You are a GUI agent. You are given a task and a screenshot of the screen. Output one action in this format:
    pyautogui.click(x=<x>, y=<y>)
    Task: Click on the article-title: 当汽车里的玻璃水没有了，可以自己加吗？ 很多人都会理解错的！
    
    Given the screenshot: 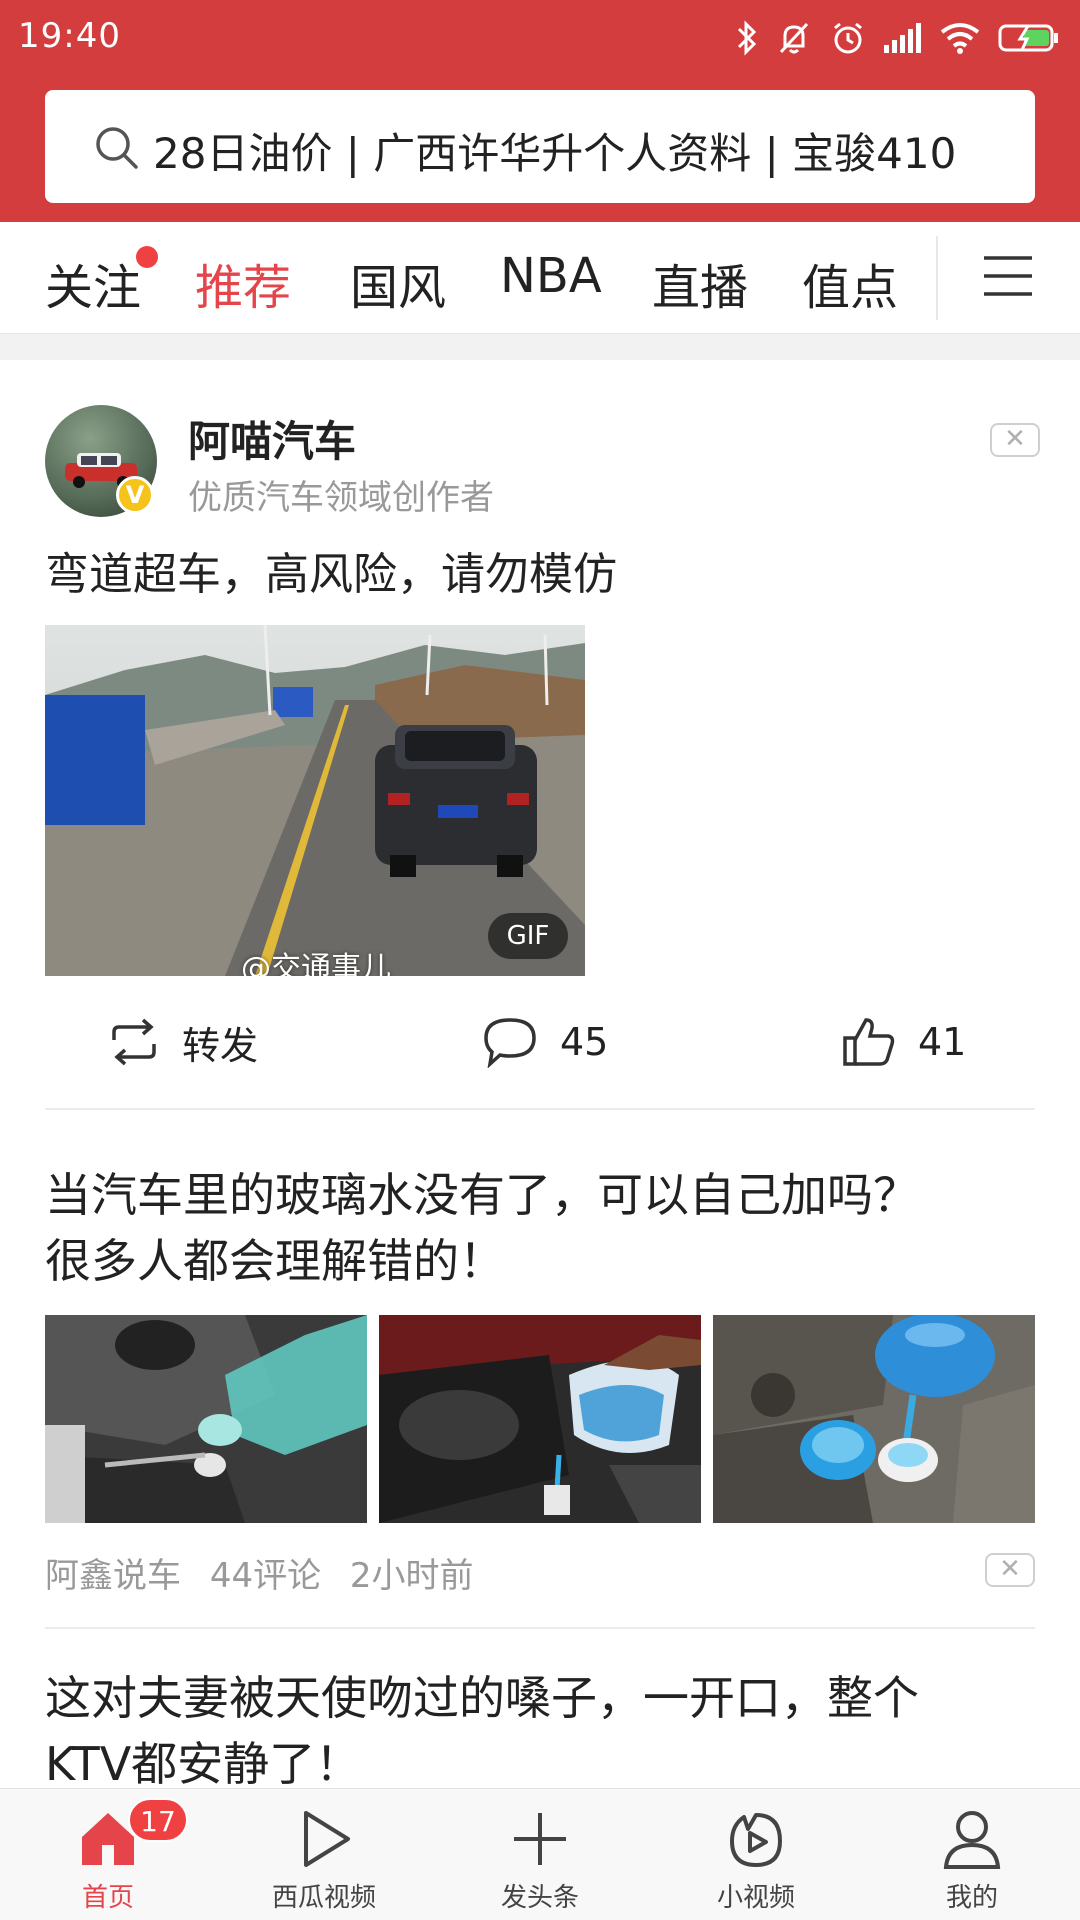 What is the action you would take?
    pyautogui.click(x=545, y=1228)
    